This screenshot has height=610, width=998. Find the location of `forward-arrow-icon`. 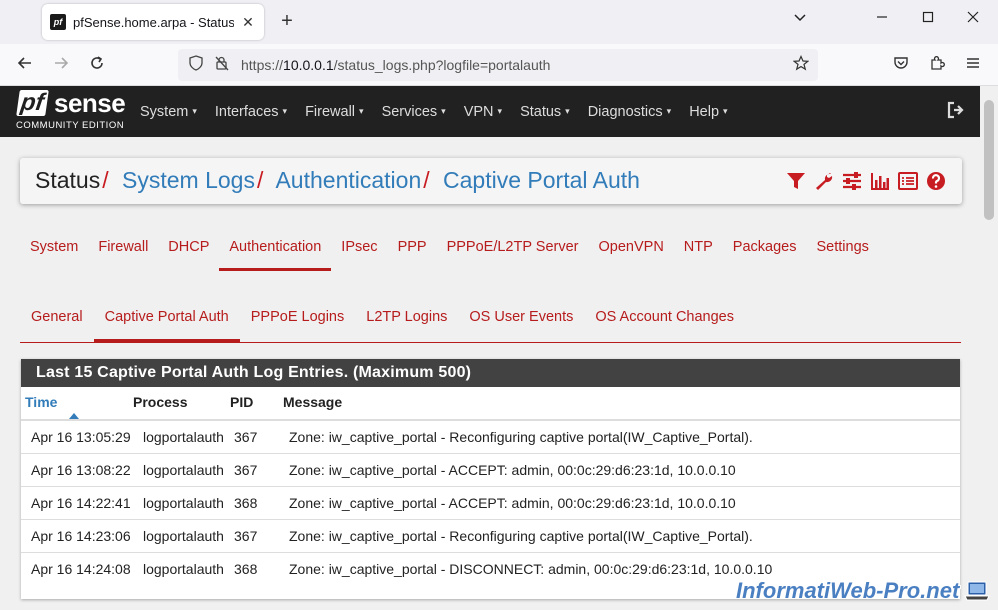

forward-arrow-icon is located at coordinates (61, 65).